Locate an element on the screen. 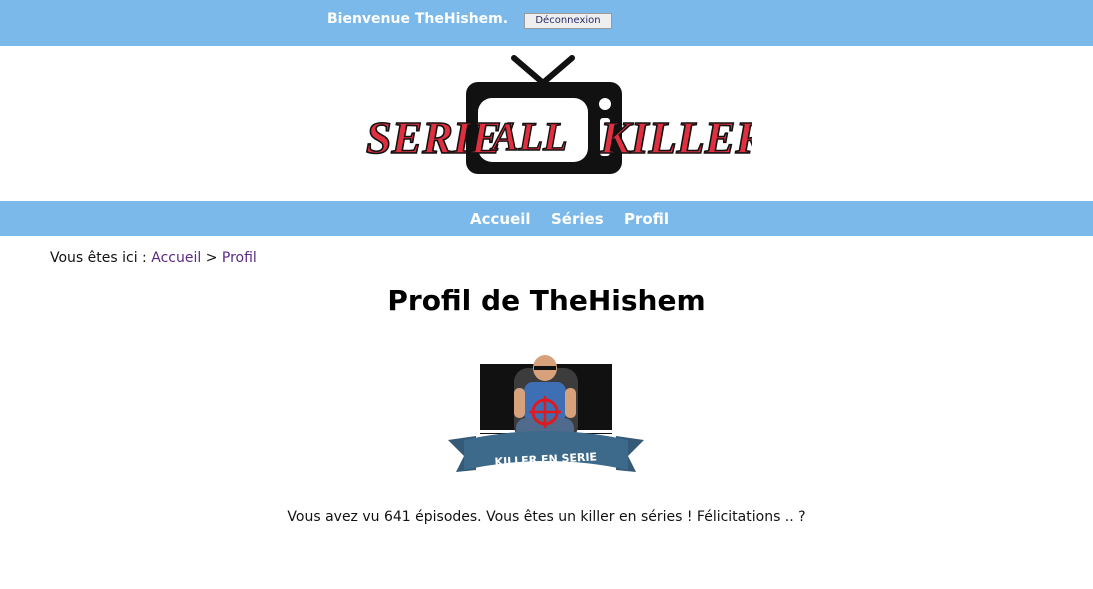 This screenshot has height=589, width=1093. badge-character-arm-left is located at coordinates (519, 403).